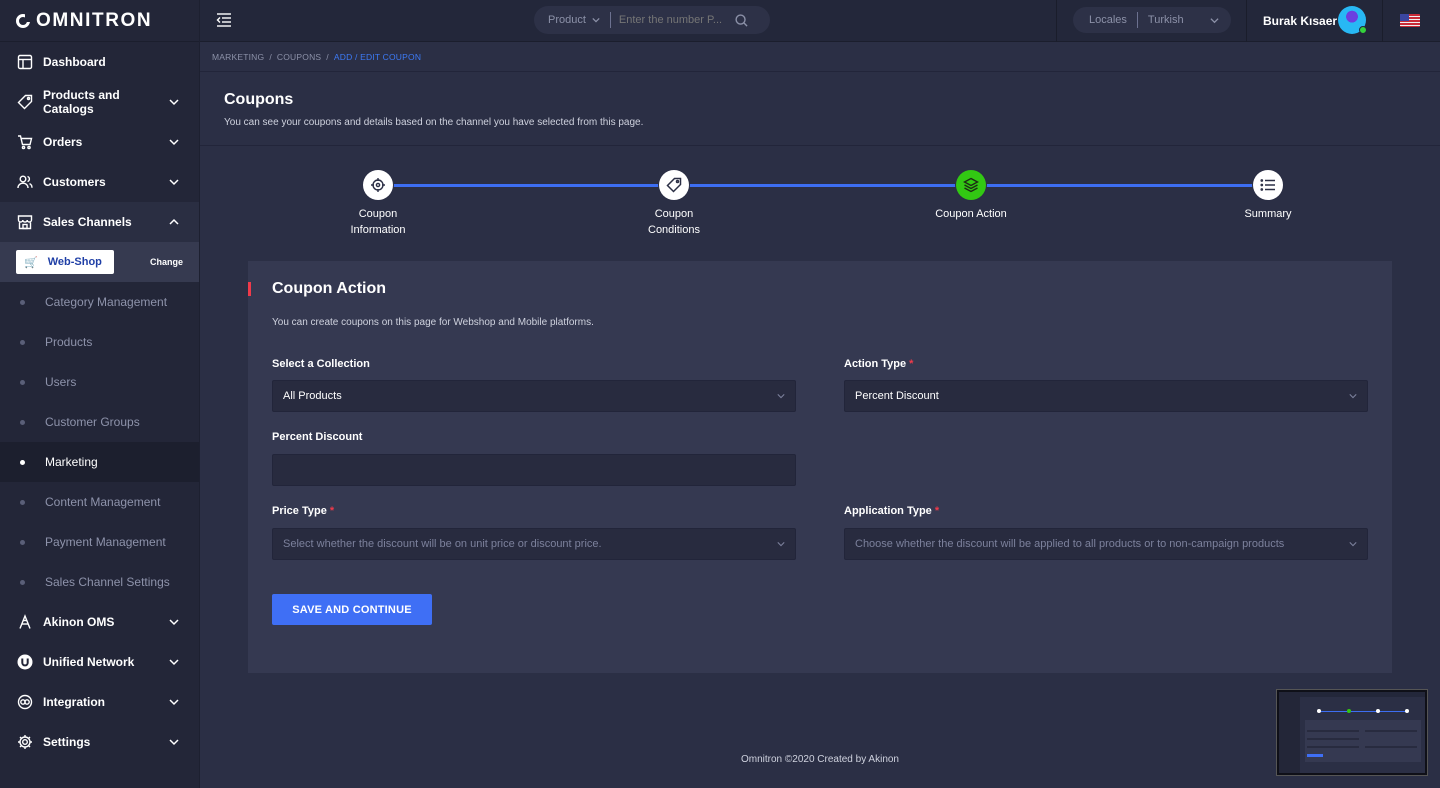 This screenshot has width=1440, height=788. I want to click on channel-badge: 🛒 Web-Shop, so click(65, 262).